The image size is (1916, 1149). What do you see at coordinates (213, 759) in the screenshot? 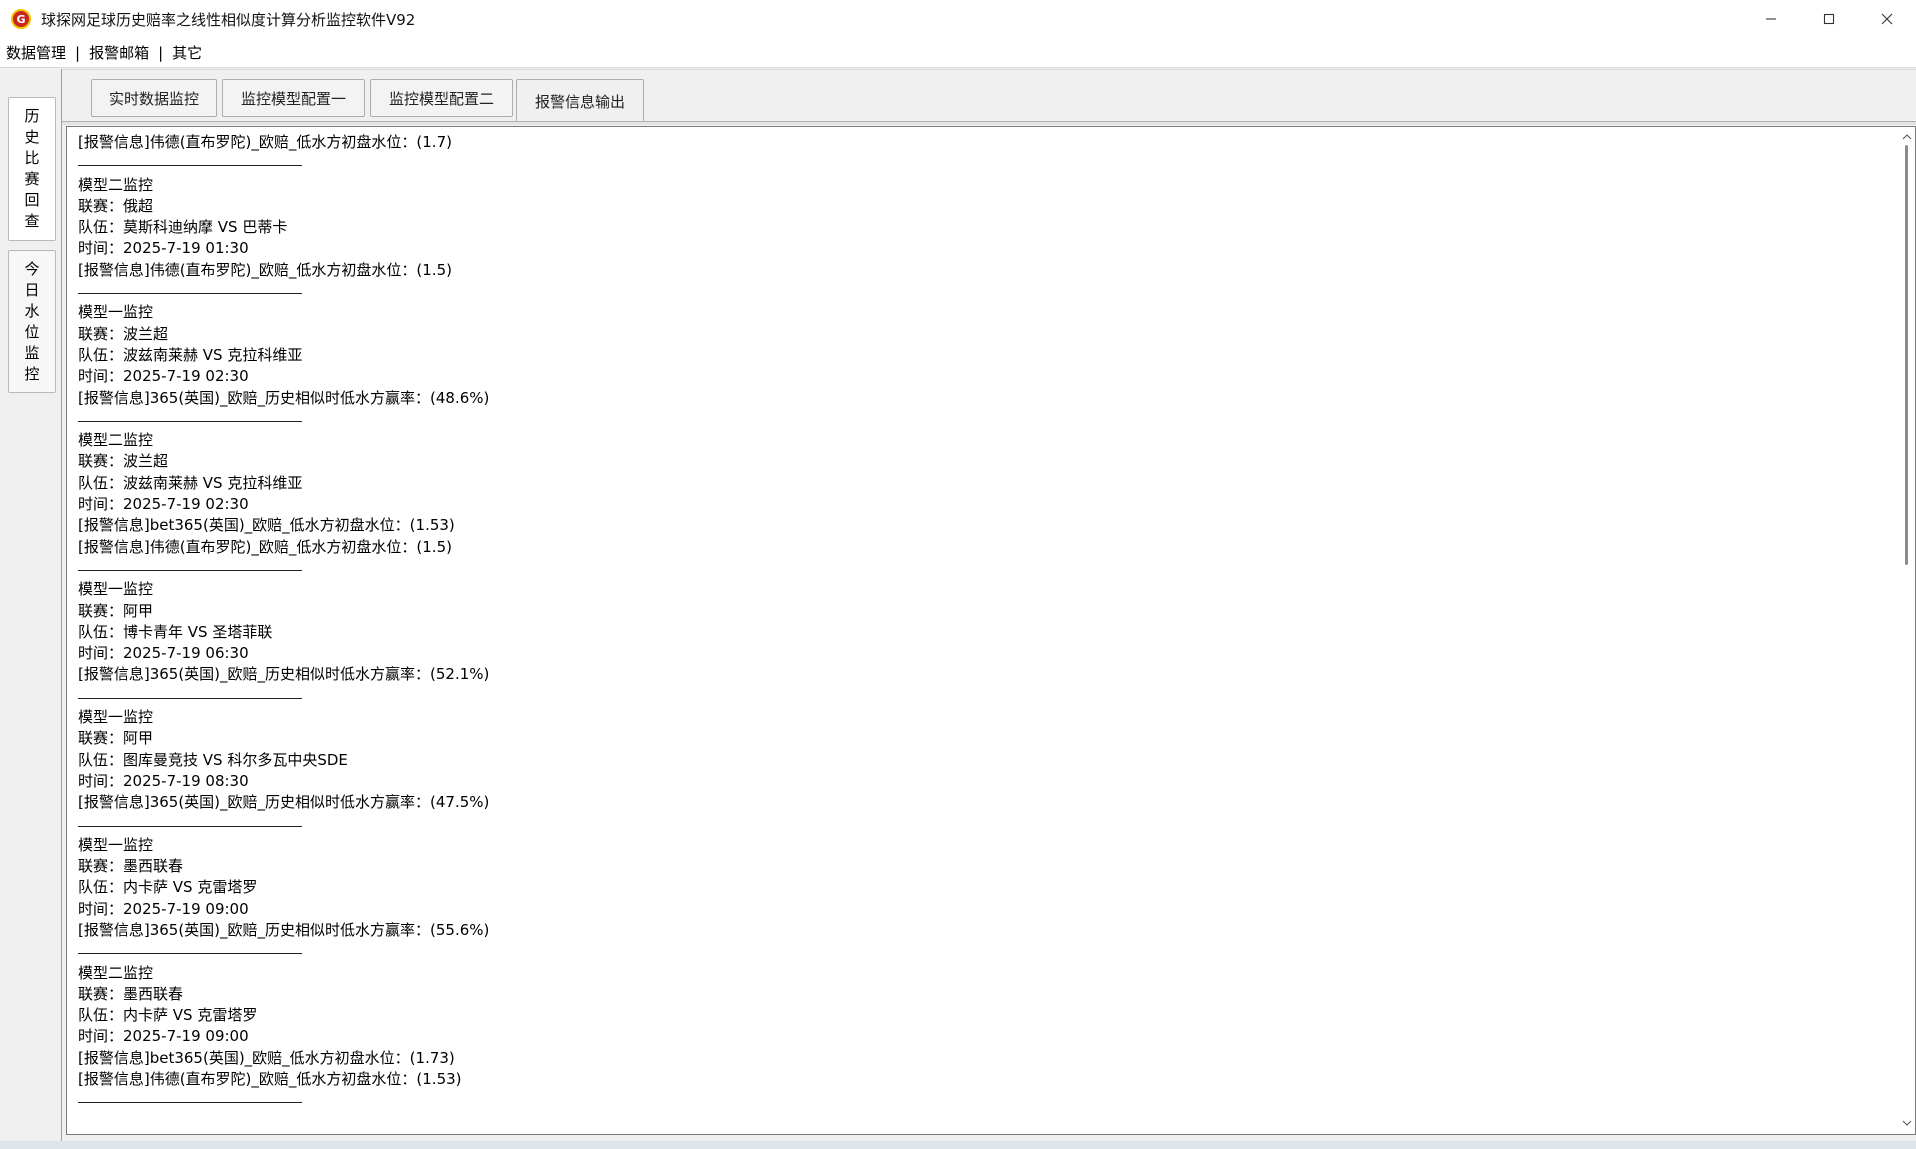
I see `output-line: 队伍：图库曼竞技 VS 科尔多瓦中央SDE` at bounding box center [213, 759].